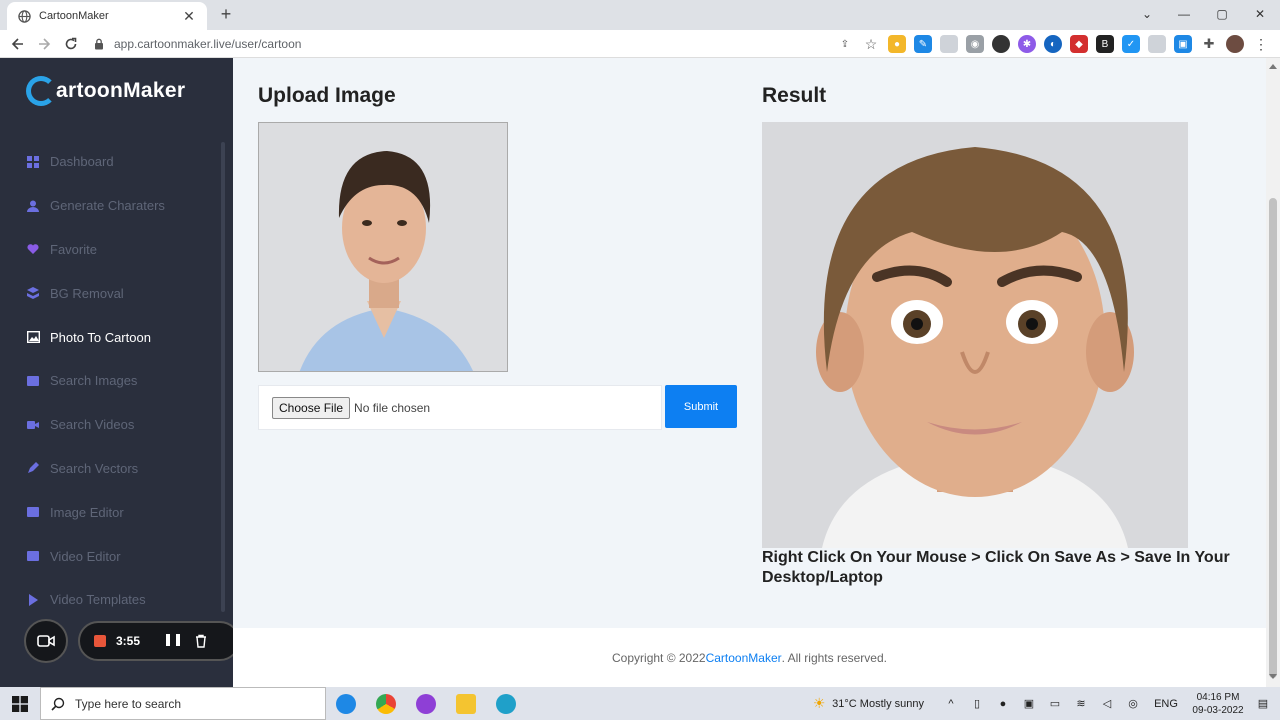 The height and width of the screenshot is (720, 1280). I want to click on taskbar-app-chrome, so click(386, 703).